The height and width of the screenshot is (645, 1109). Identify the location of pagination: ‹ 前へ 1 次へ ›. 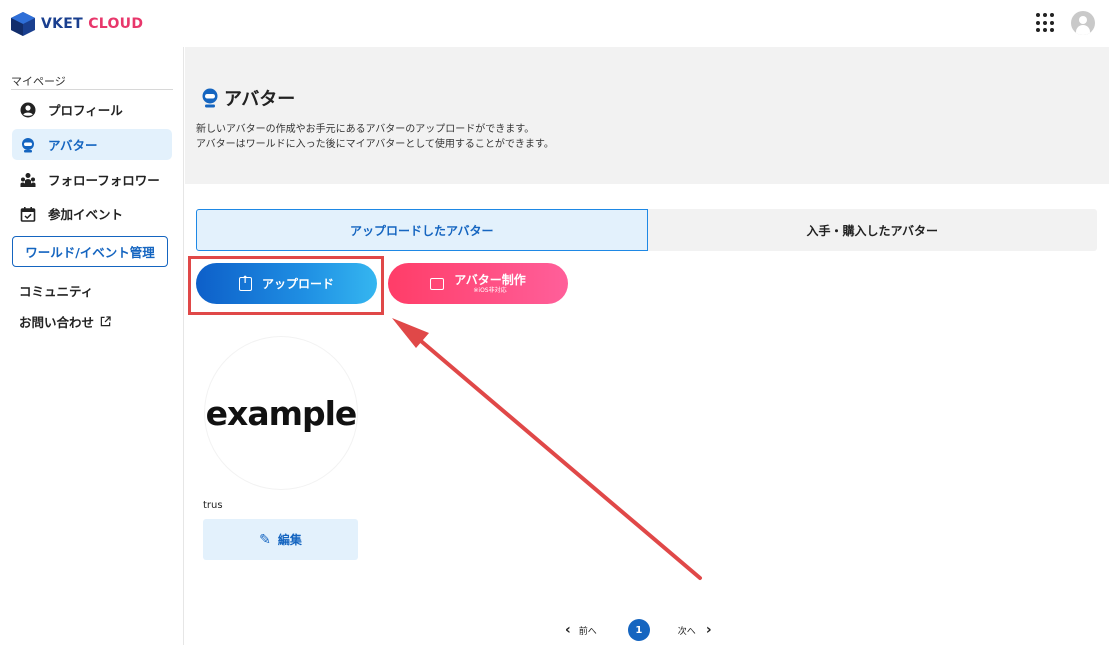
(638, 630).